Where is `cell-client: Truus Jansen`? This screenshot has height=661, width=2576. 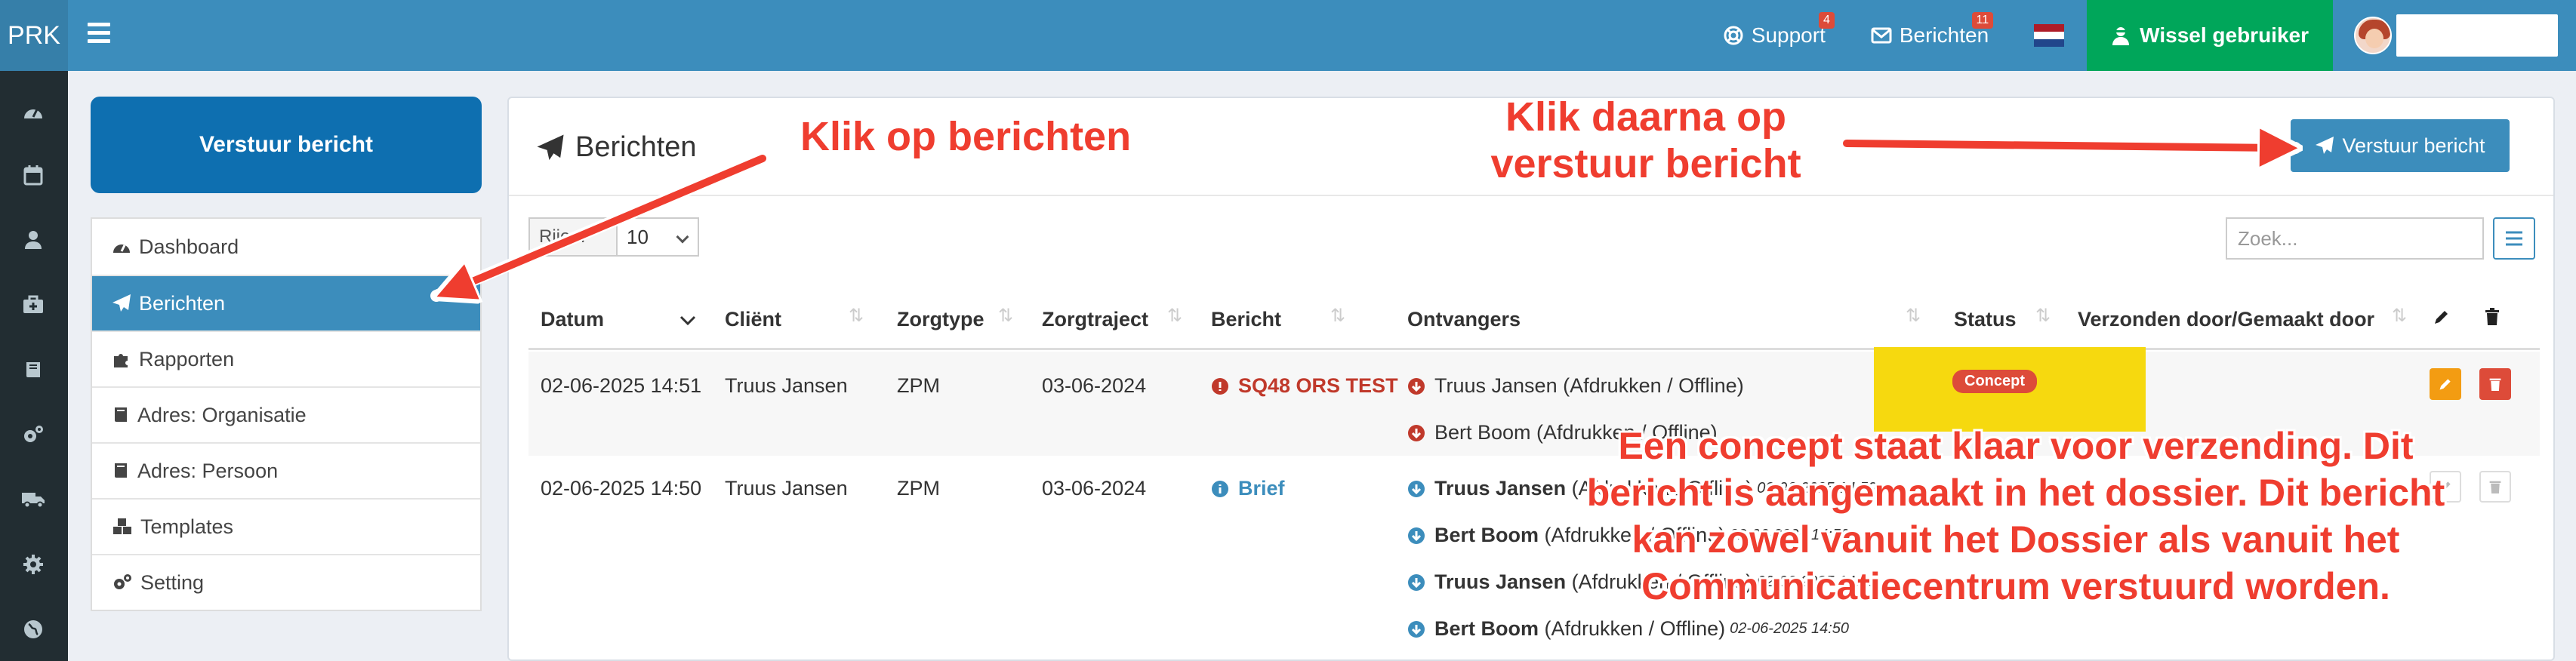
cell-client: Truus Jansen is located at coordinates (786, 489).